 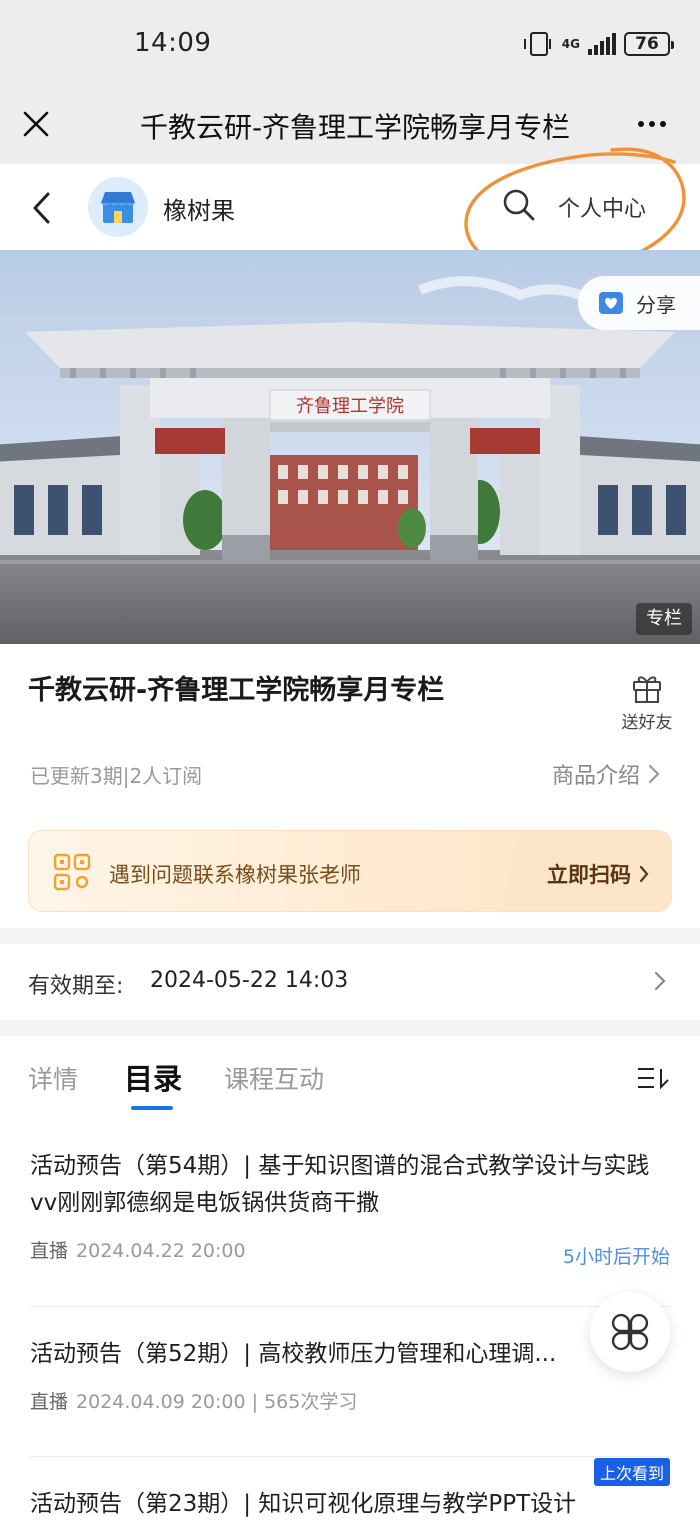 What do you see at coordinates (350, 406) in the screenshot?
I see `gate-sign: 齐鲁理工学院` at bounding box center [350, 406].